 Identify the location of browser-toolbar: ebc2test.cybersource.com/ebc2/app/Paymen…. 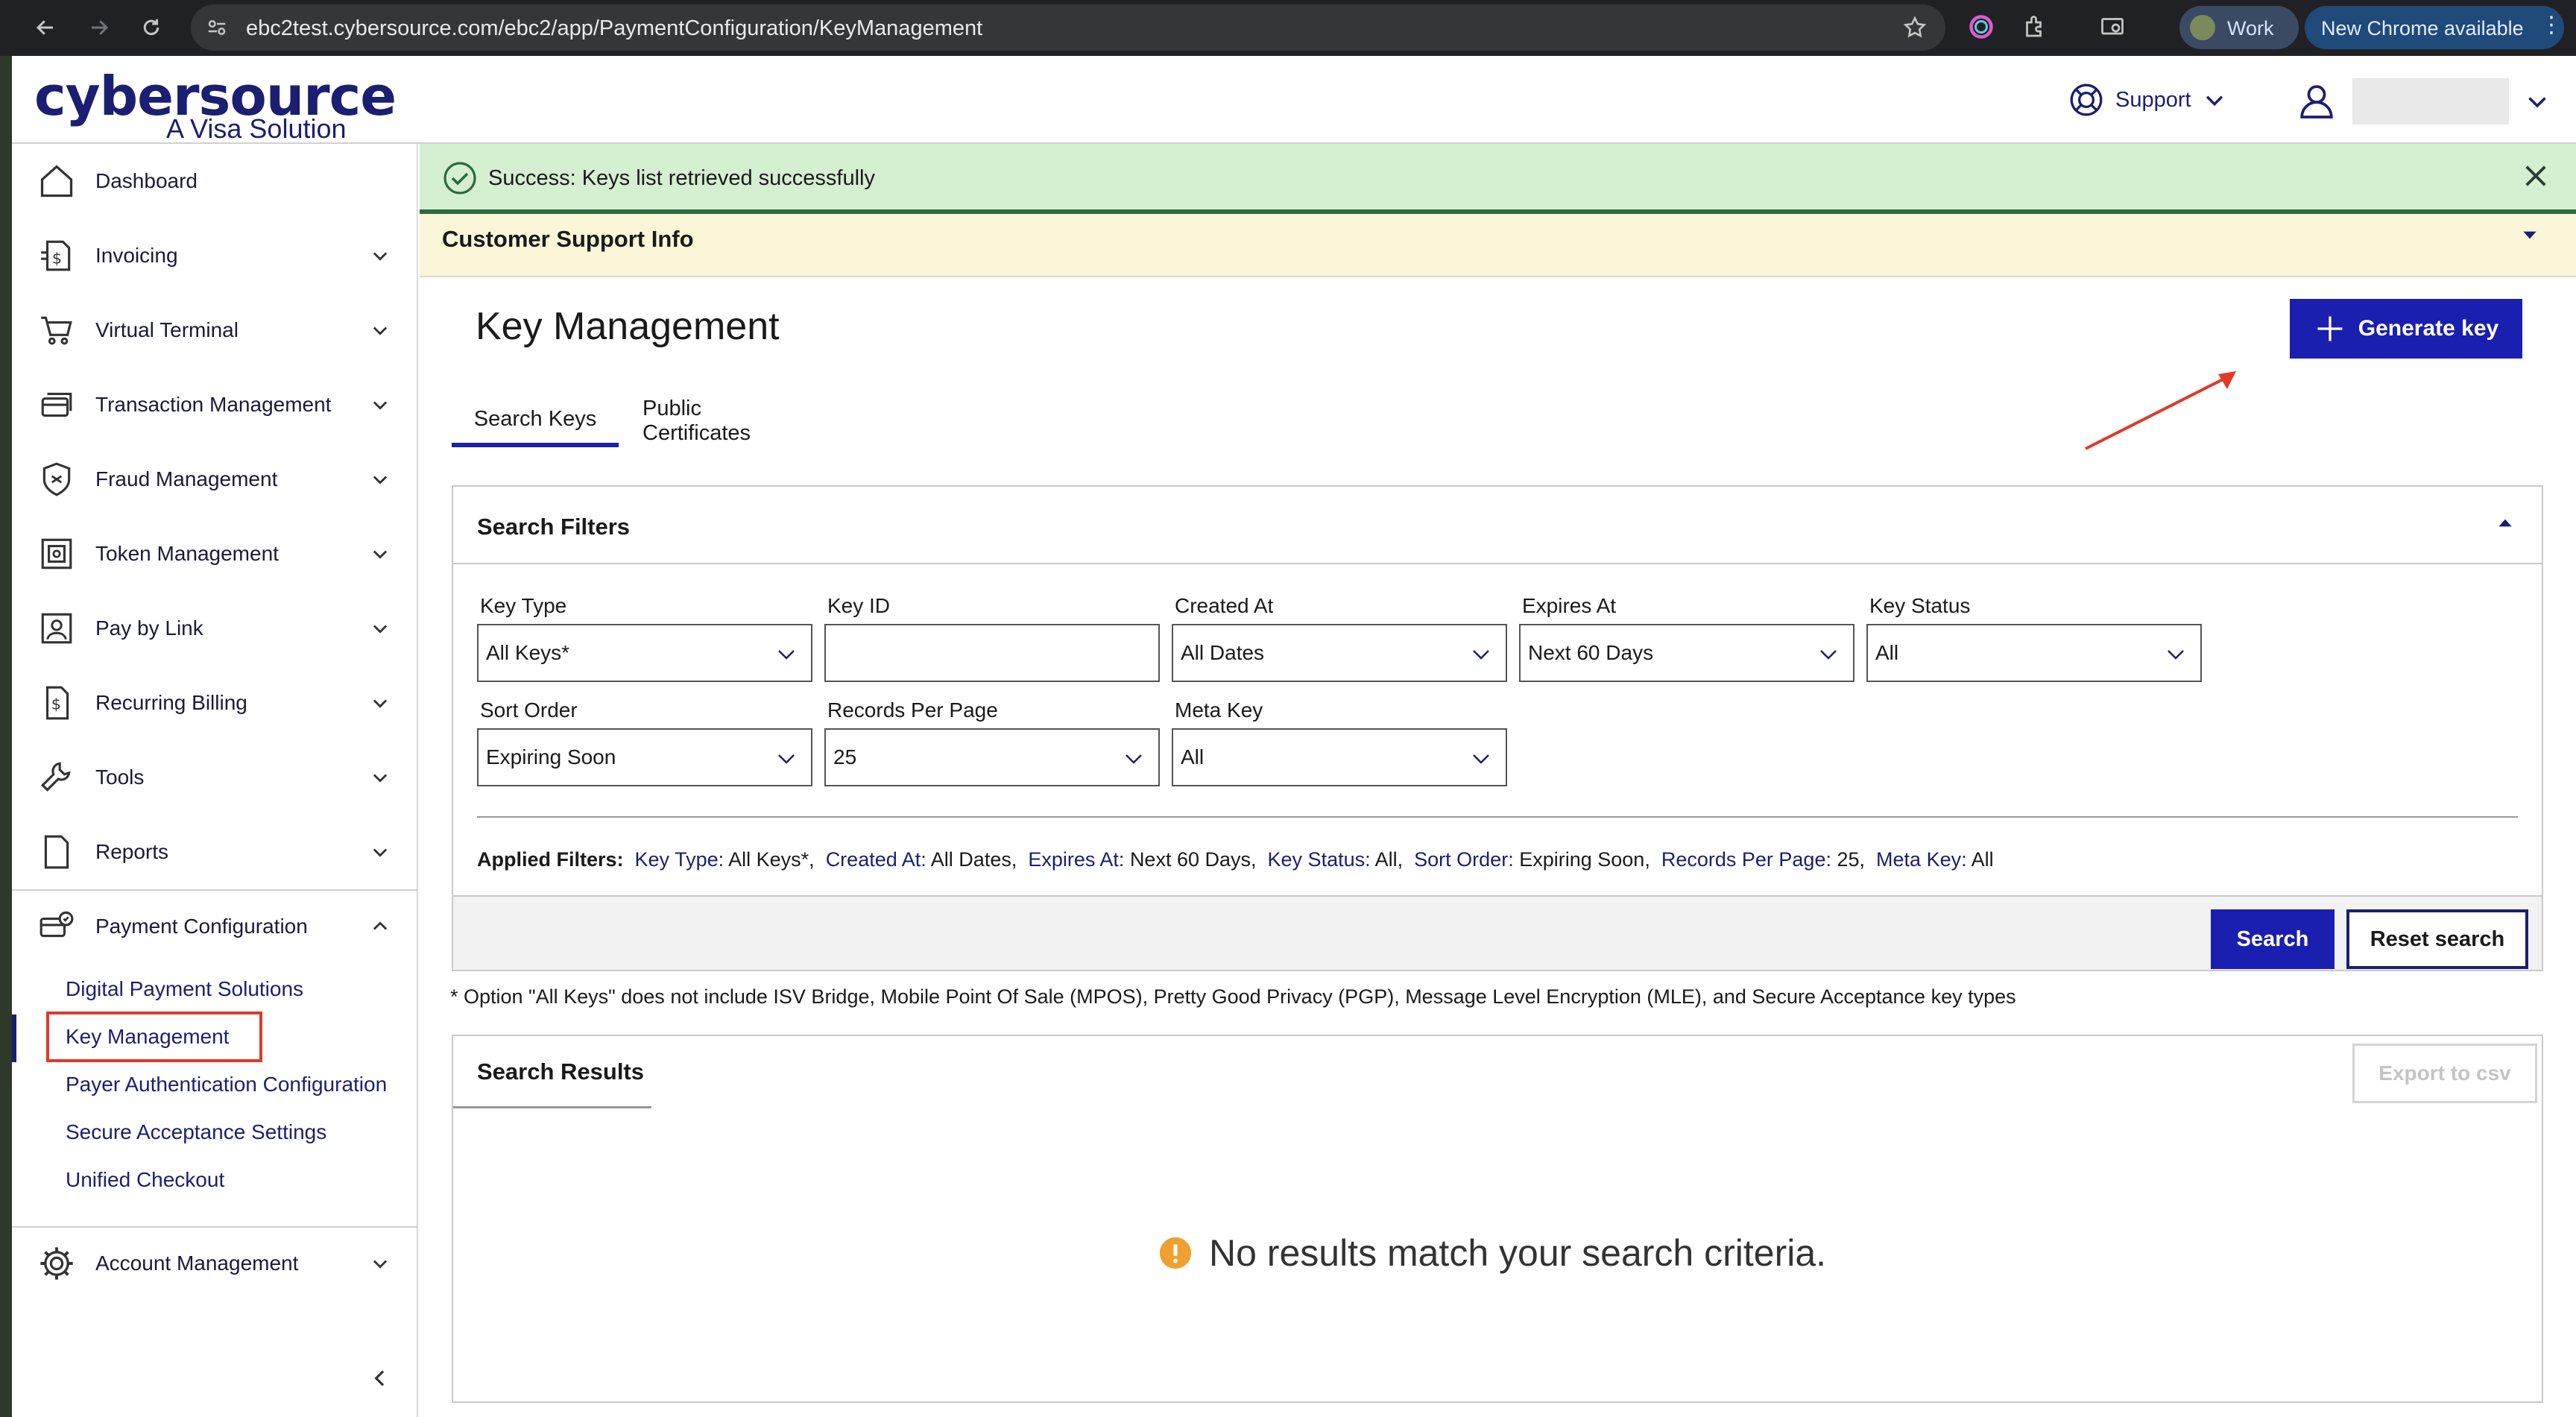
(1288, 28).